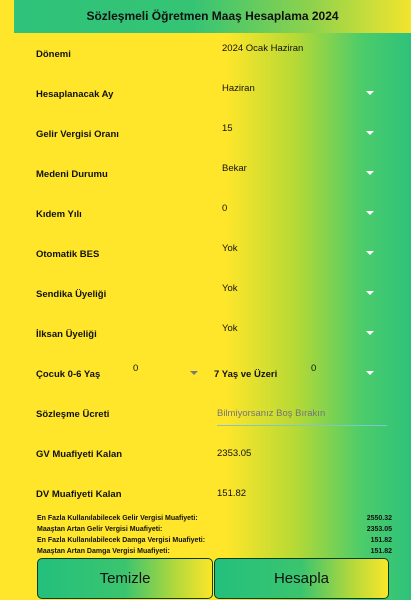 This screenshot has width=411, height=600. What do you see at coordinates (301, 578) in the screenshot?
I see `calculate-button: Hesapla` at bounding box center [301, 578].